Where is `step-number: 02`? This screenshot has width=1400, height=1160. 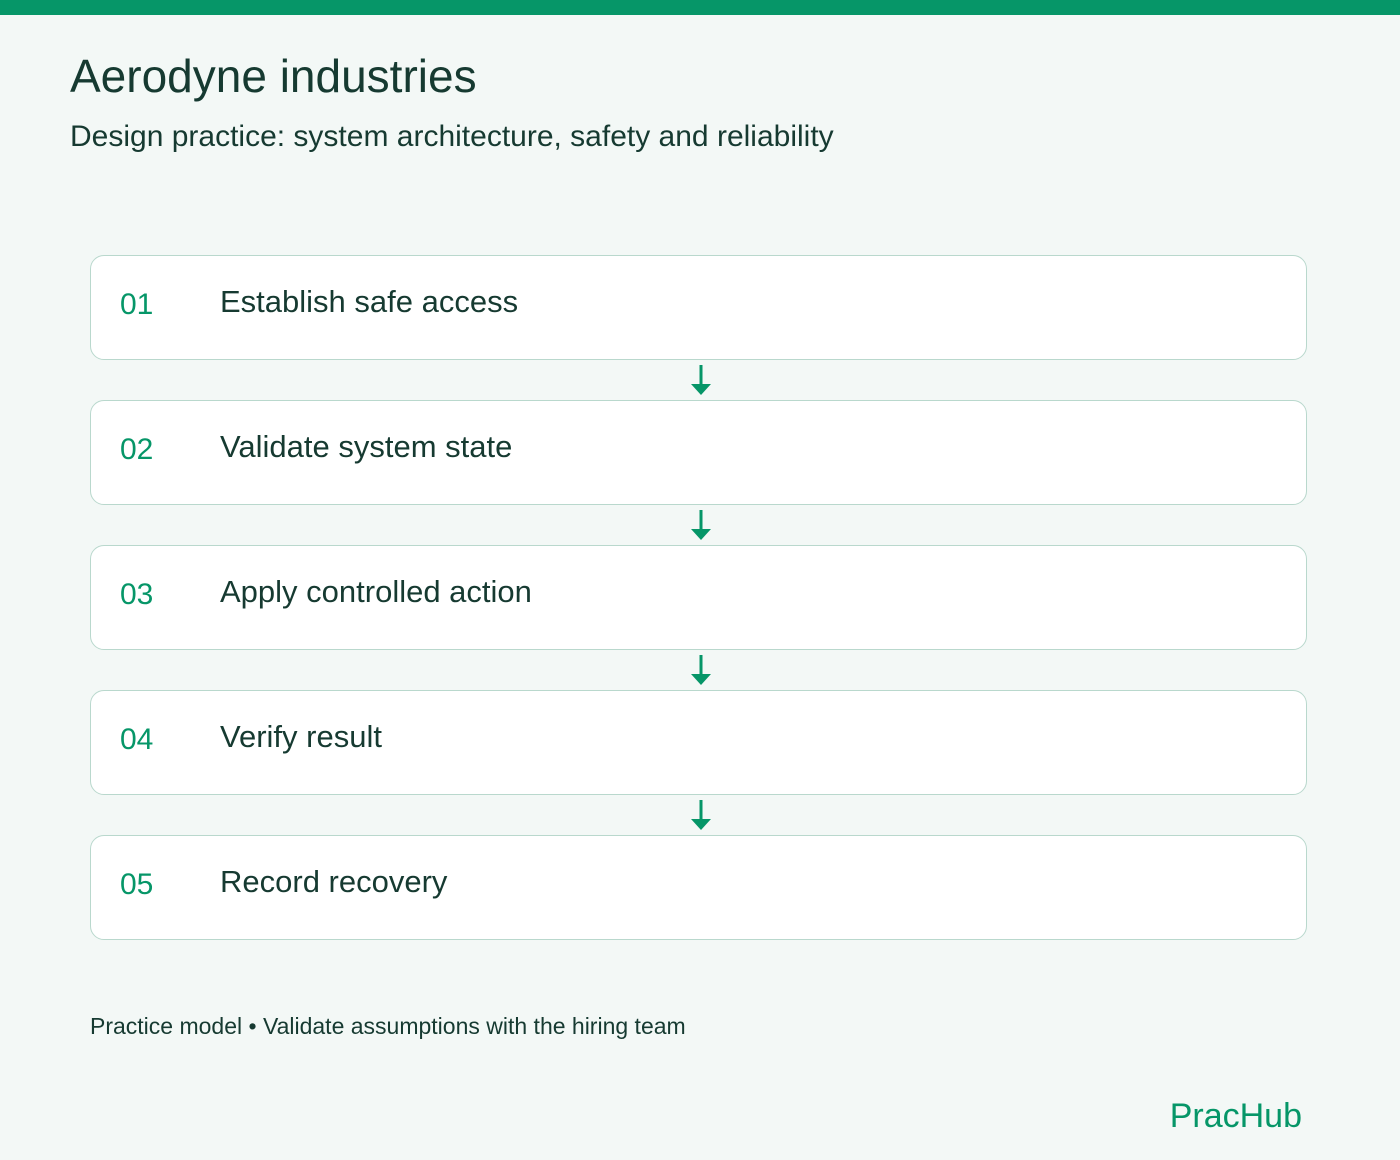 step-number: 02 is located at coordinates (137, 449).